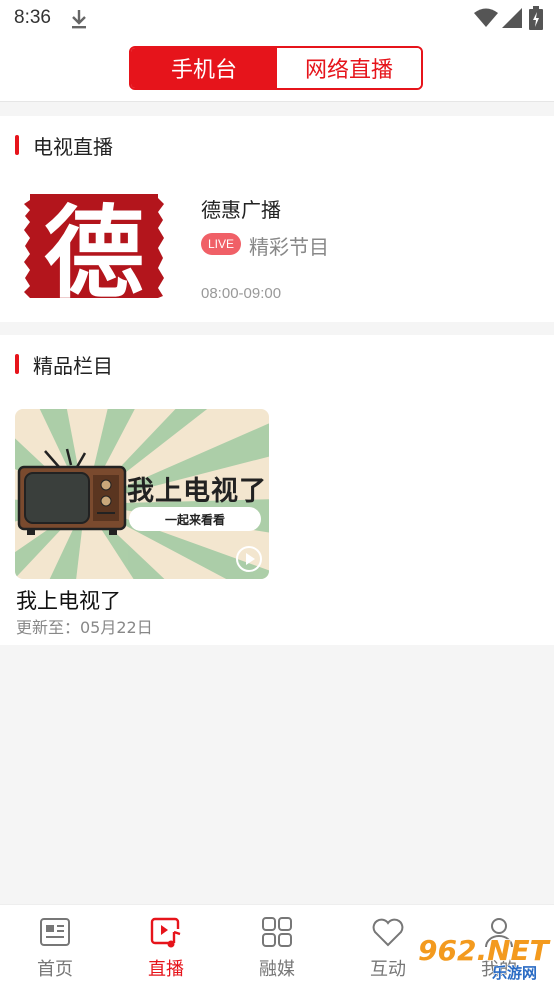 The width and height of the screenshot is (554, 984). Describe the element at coordinates (512, 18) in the screenshot. I see `signal-icon` at that location.